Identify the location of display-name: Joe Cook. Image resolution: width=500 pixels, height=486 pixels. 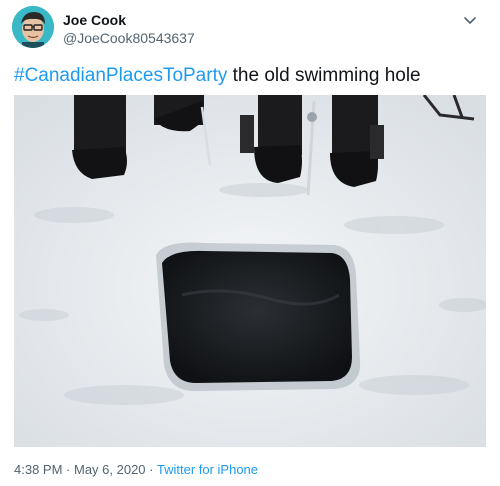
(129, 20).